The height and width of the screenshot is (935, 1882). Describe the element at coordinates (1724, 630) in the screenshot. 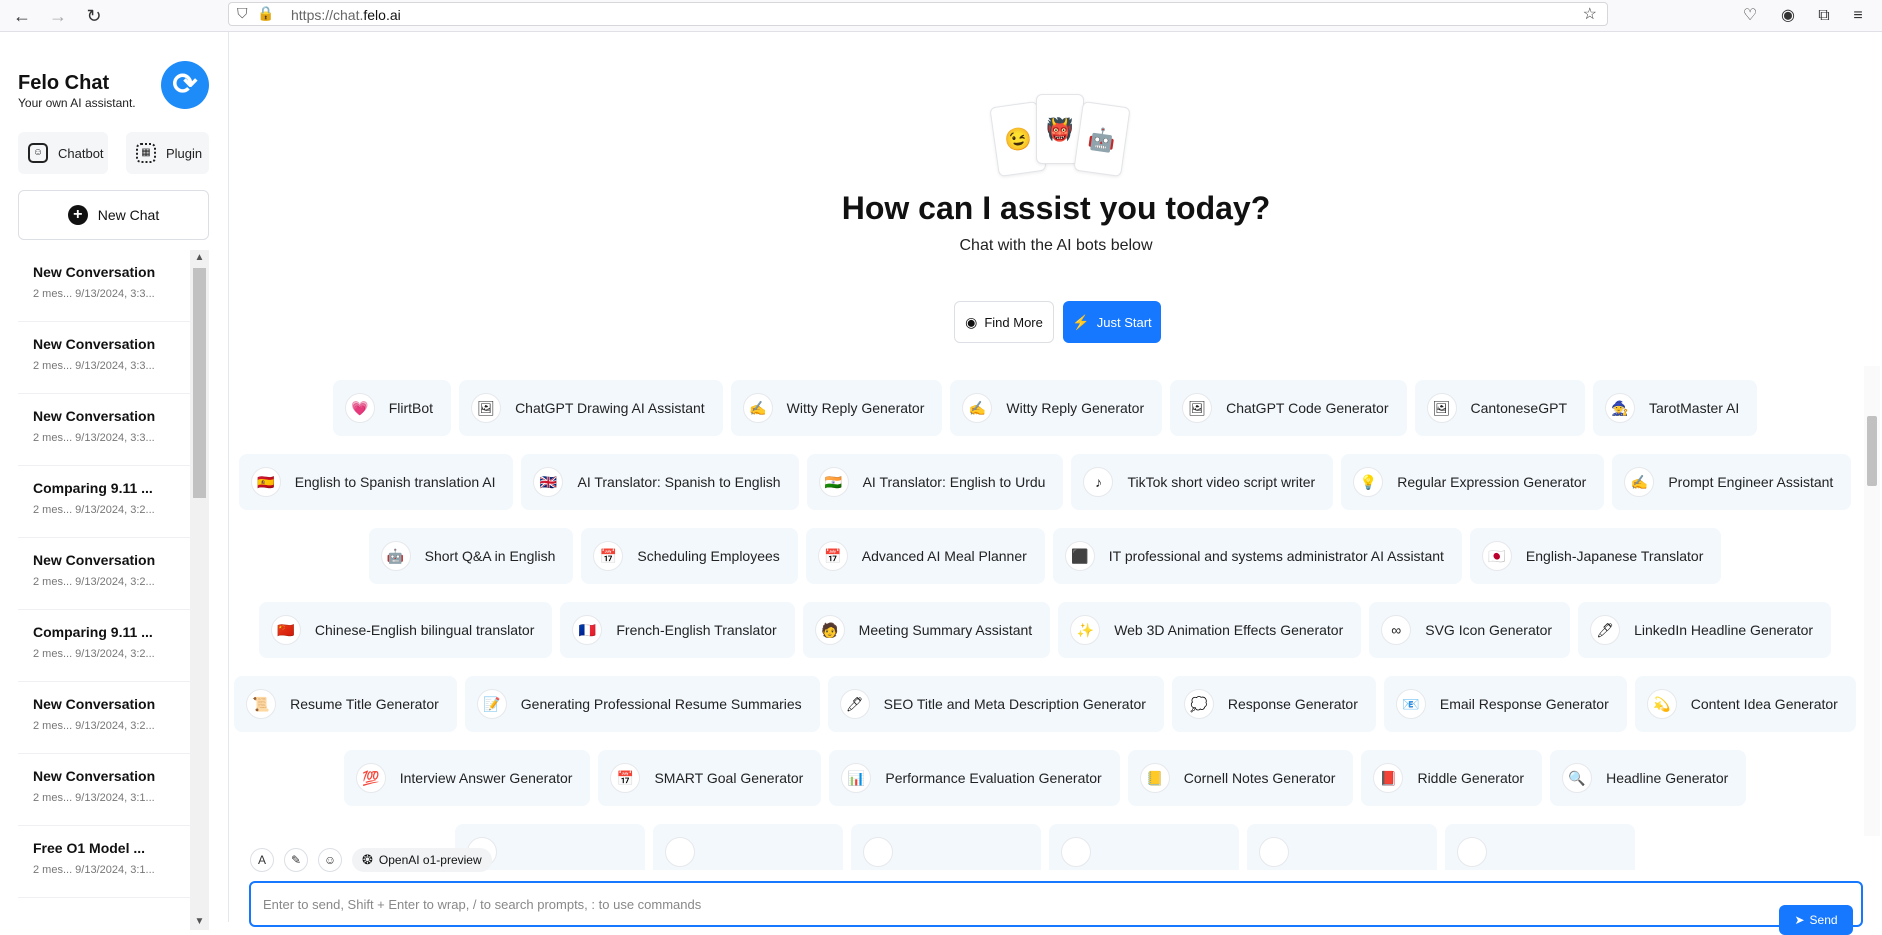

I see `bot-label: LinkedIn Headline Generator` at that location.